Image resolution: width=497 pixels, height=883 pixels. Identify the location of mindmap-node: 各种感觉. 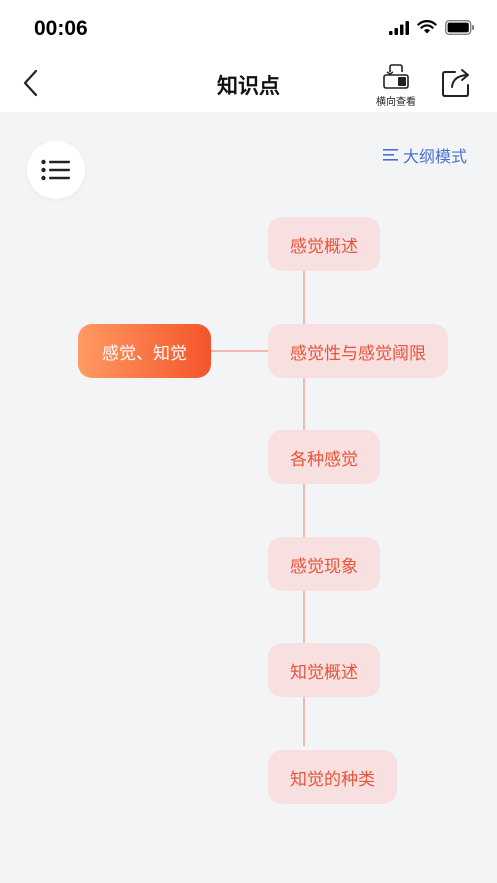
(324, 457).